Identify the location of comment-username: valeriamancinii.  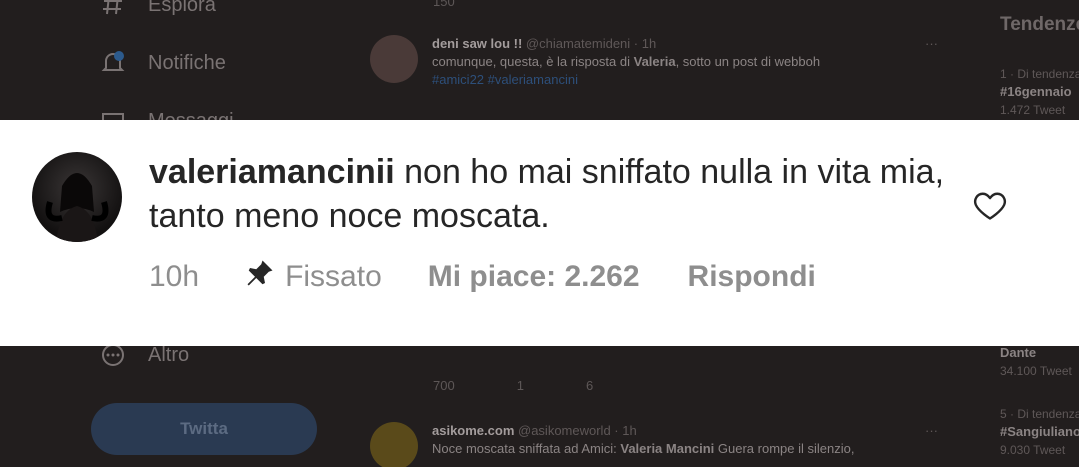
(272, 172).